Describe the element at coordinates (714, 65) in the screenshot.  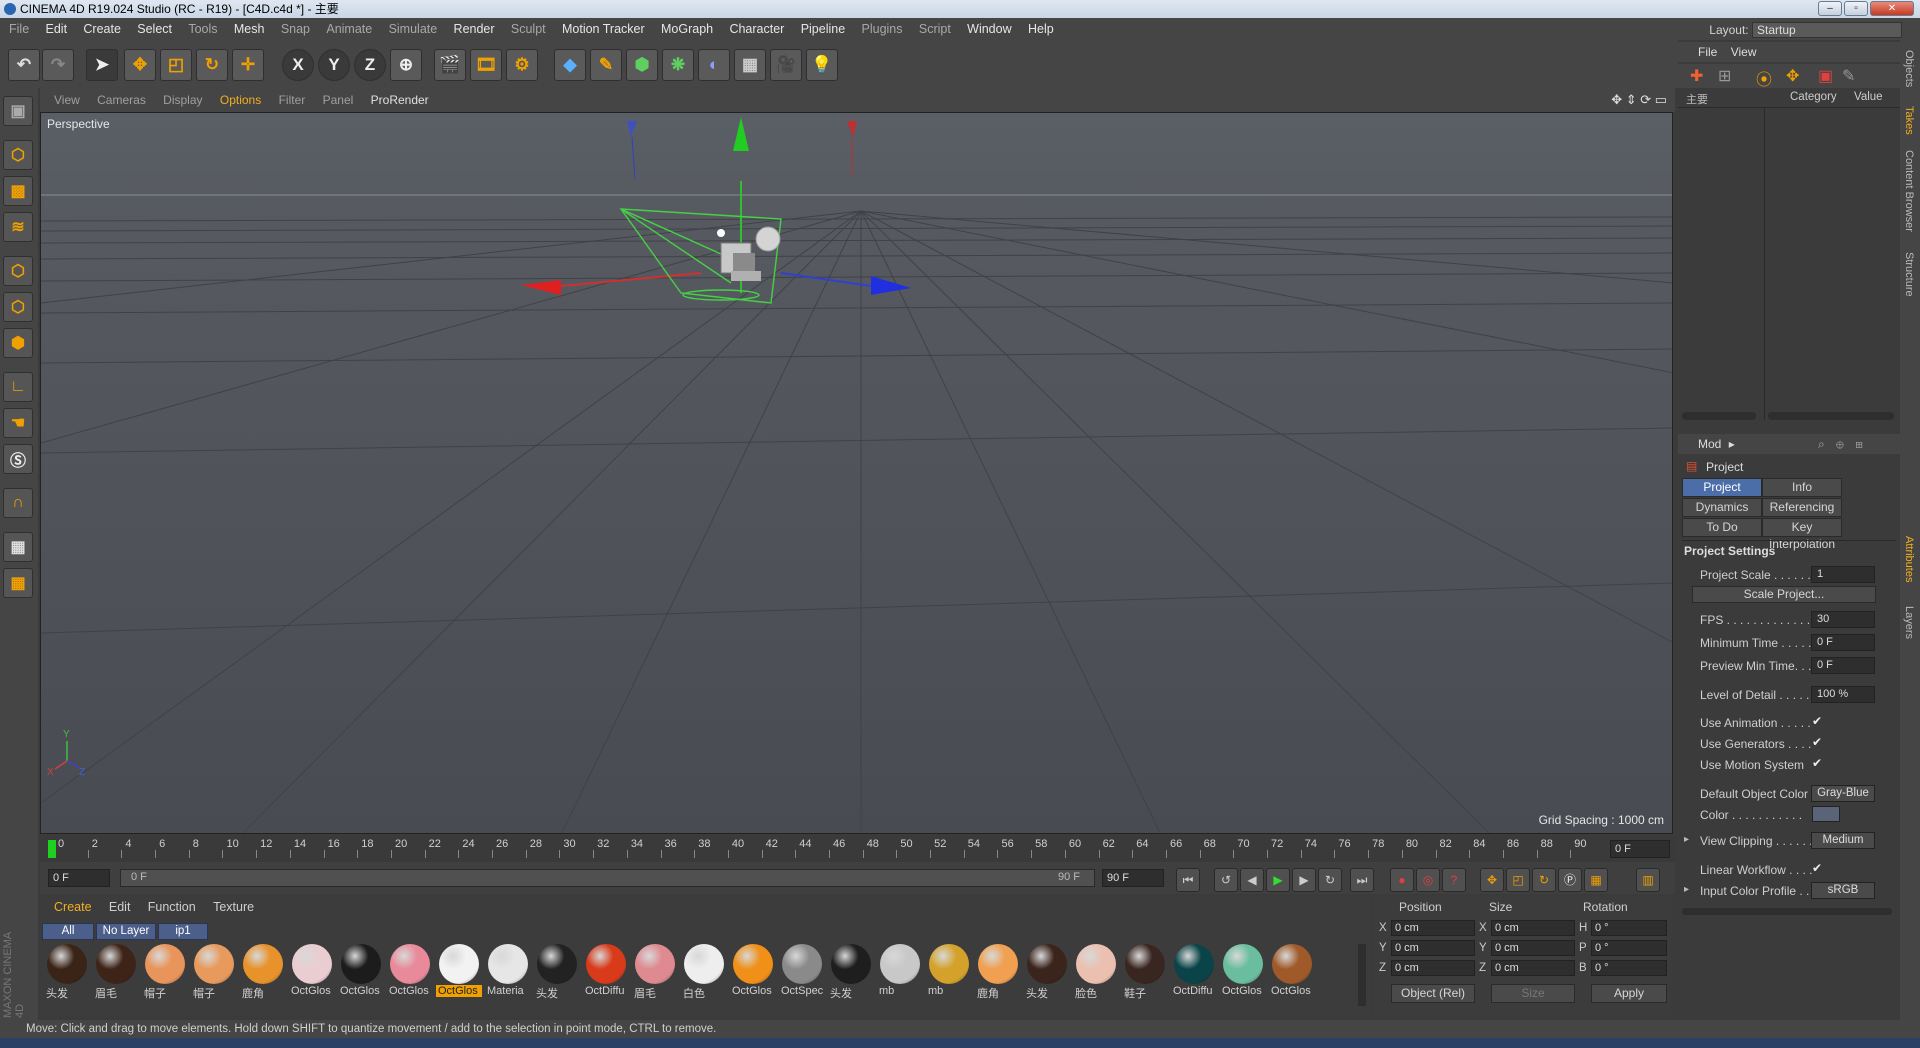
I see `deformer-icon: ◐` at that location.